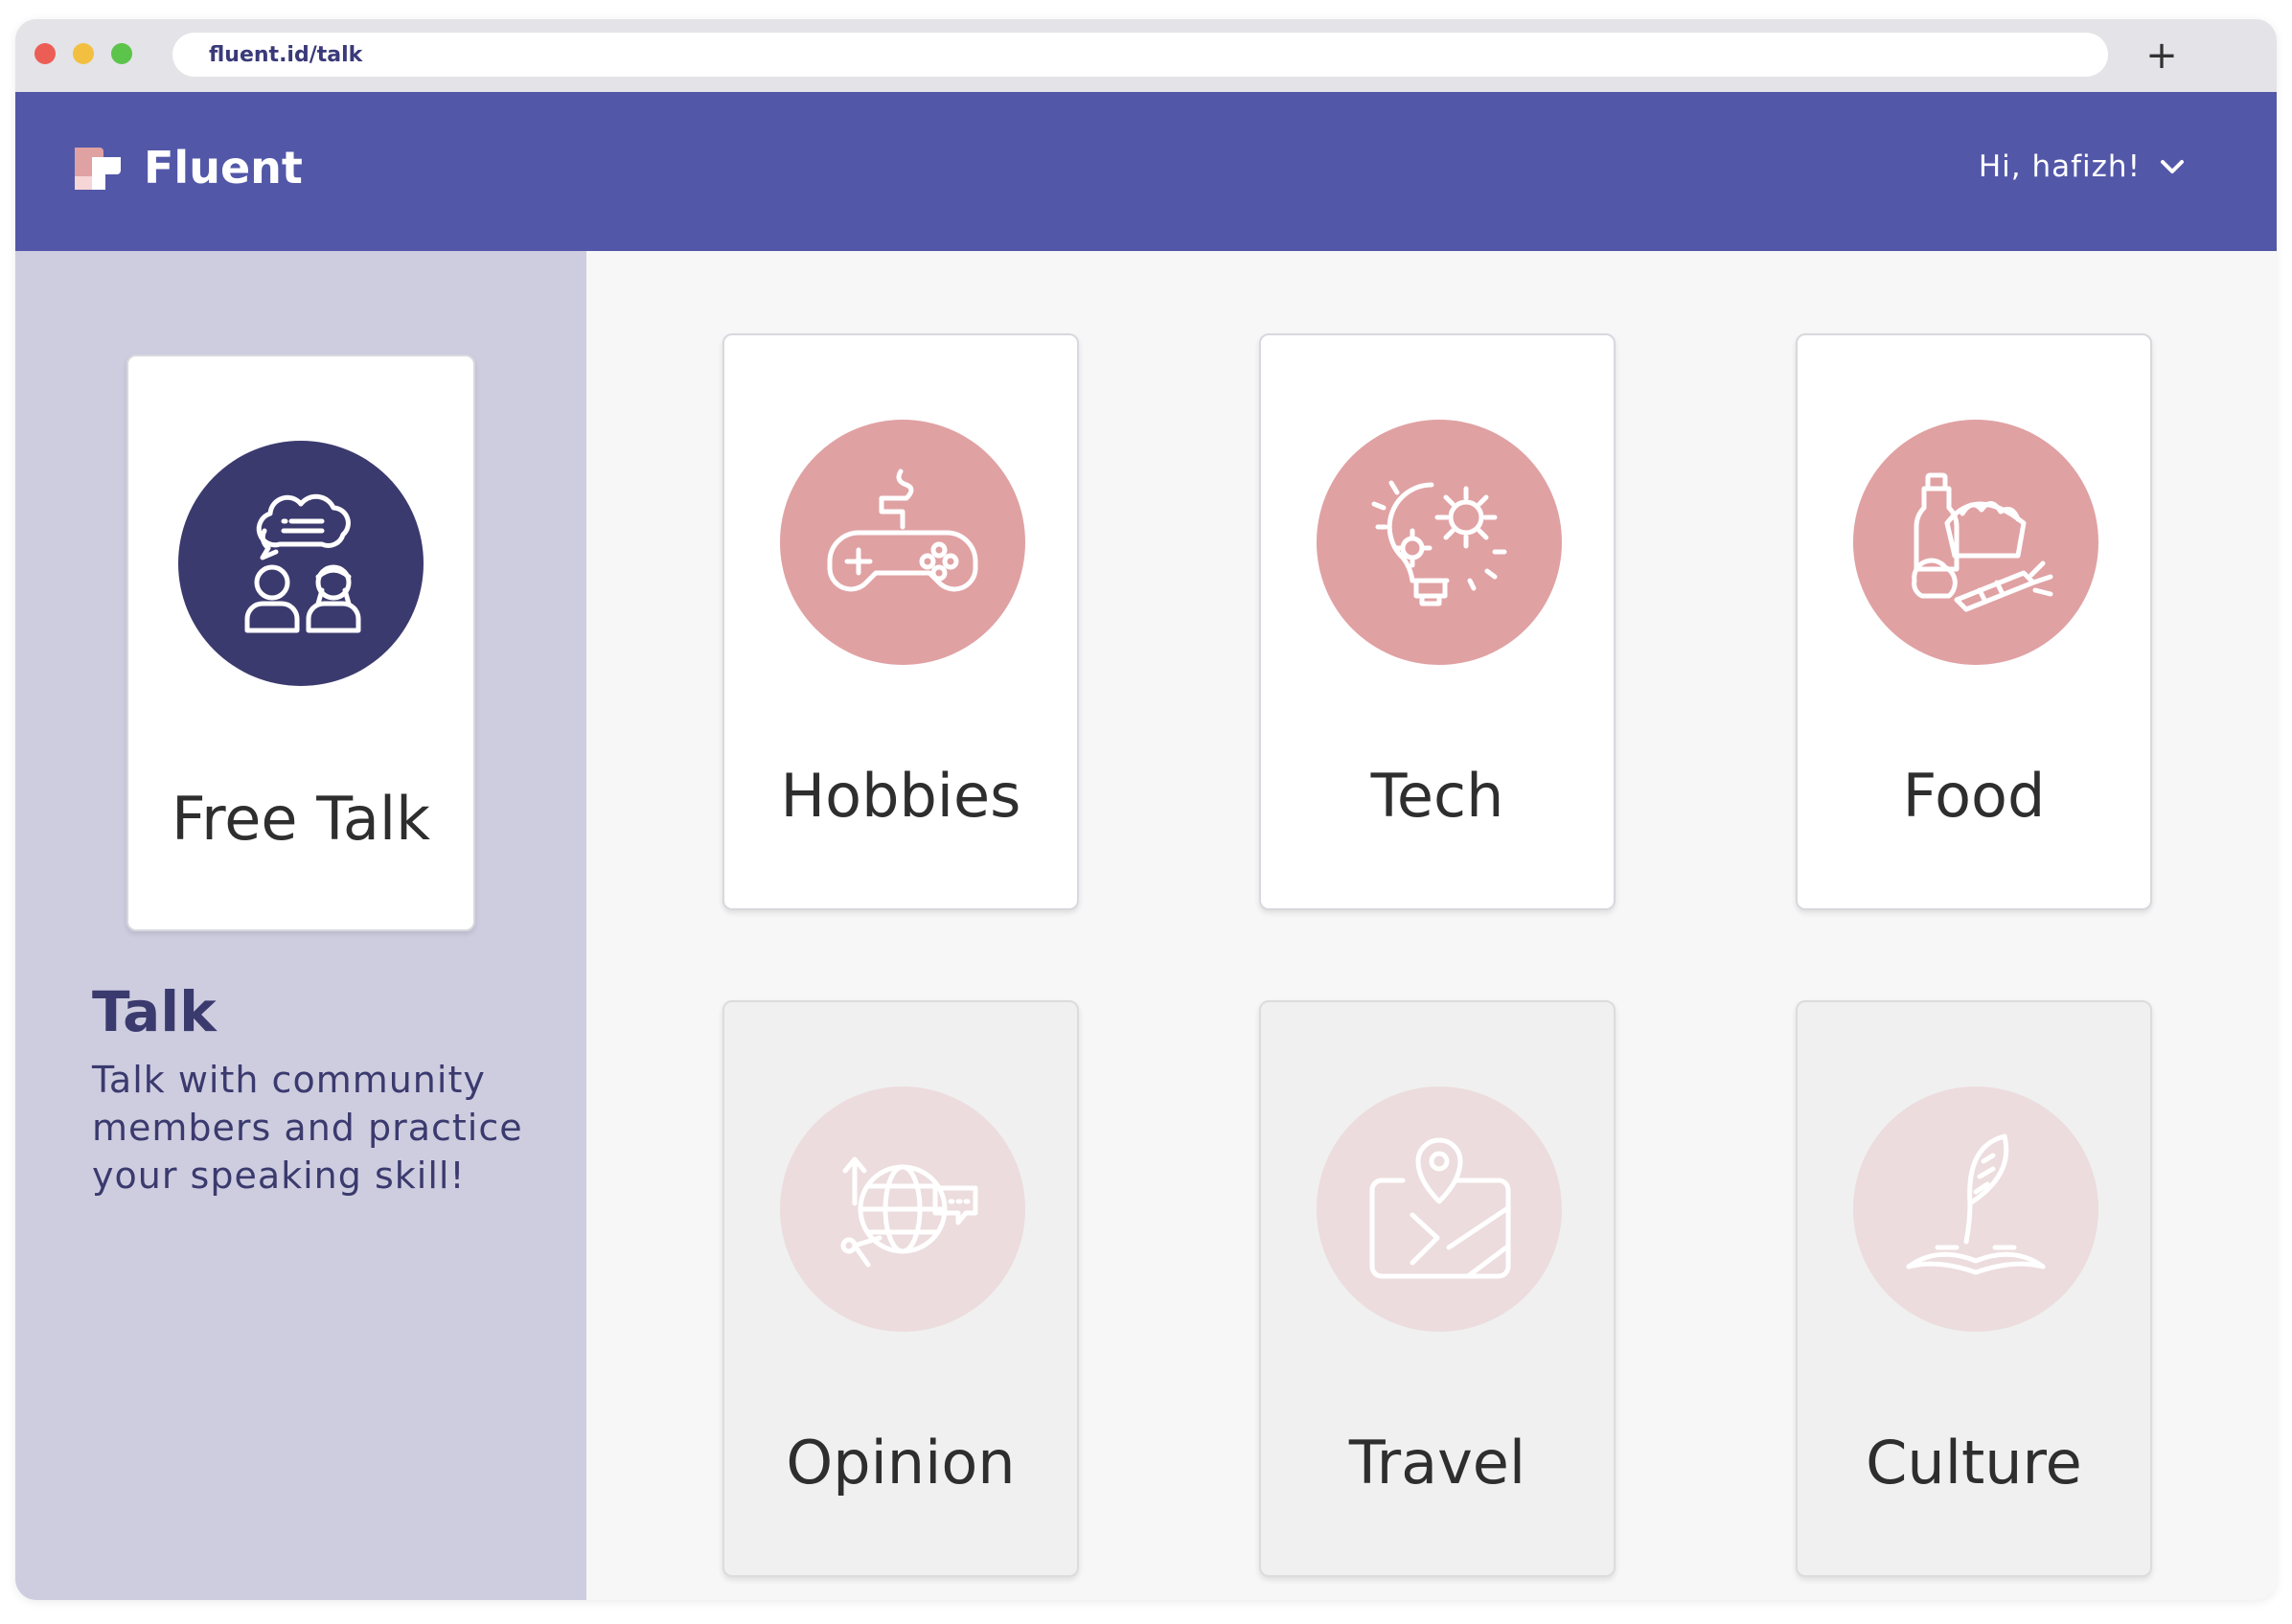  Describe the element at coordinates (1437, 1463) in the screenshot. I see `travel-label: Travel` at that location.